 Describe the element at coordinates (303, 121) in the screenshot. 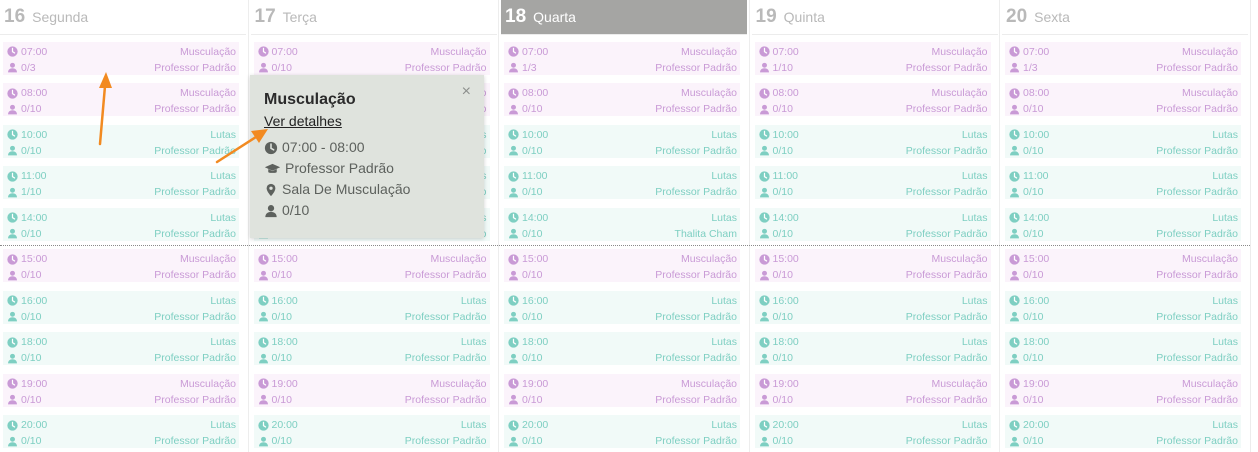

I see `view-details-link: Ver detalhes` at that location.